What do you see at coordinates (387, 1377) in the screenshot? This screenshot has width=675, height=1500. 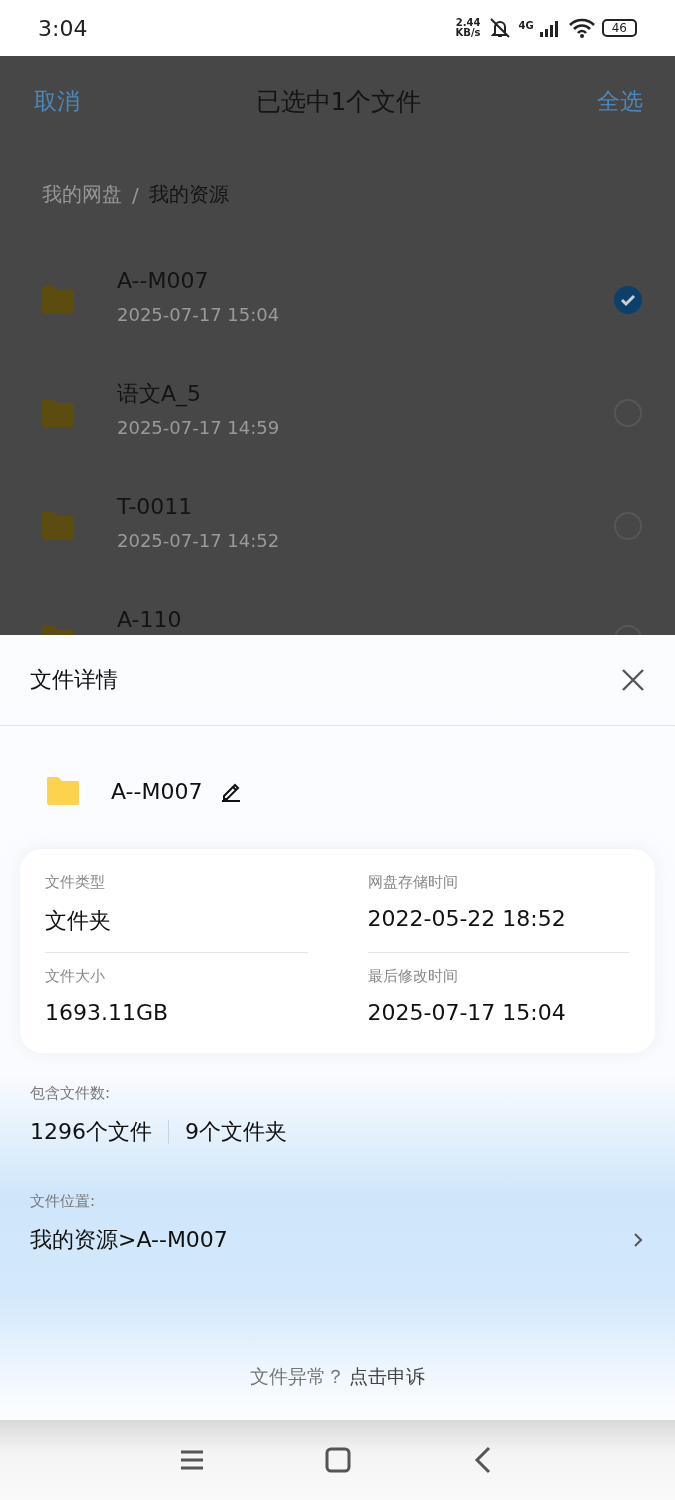 I see `appeal-link: 点击申诉` at bounding box center [387, 1377].